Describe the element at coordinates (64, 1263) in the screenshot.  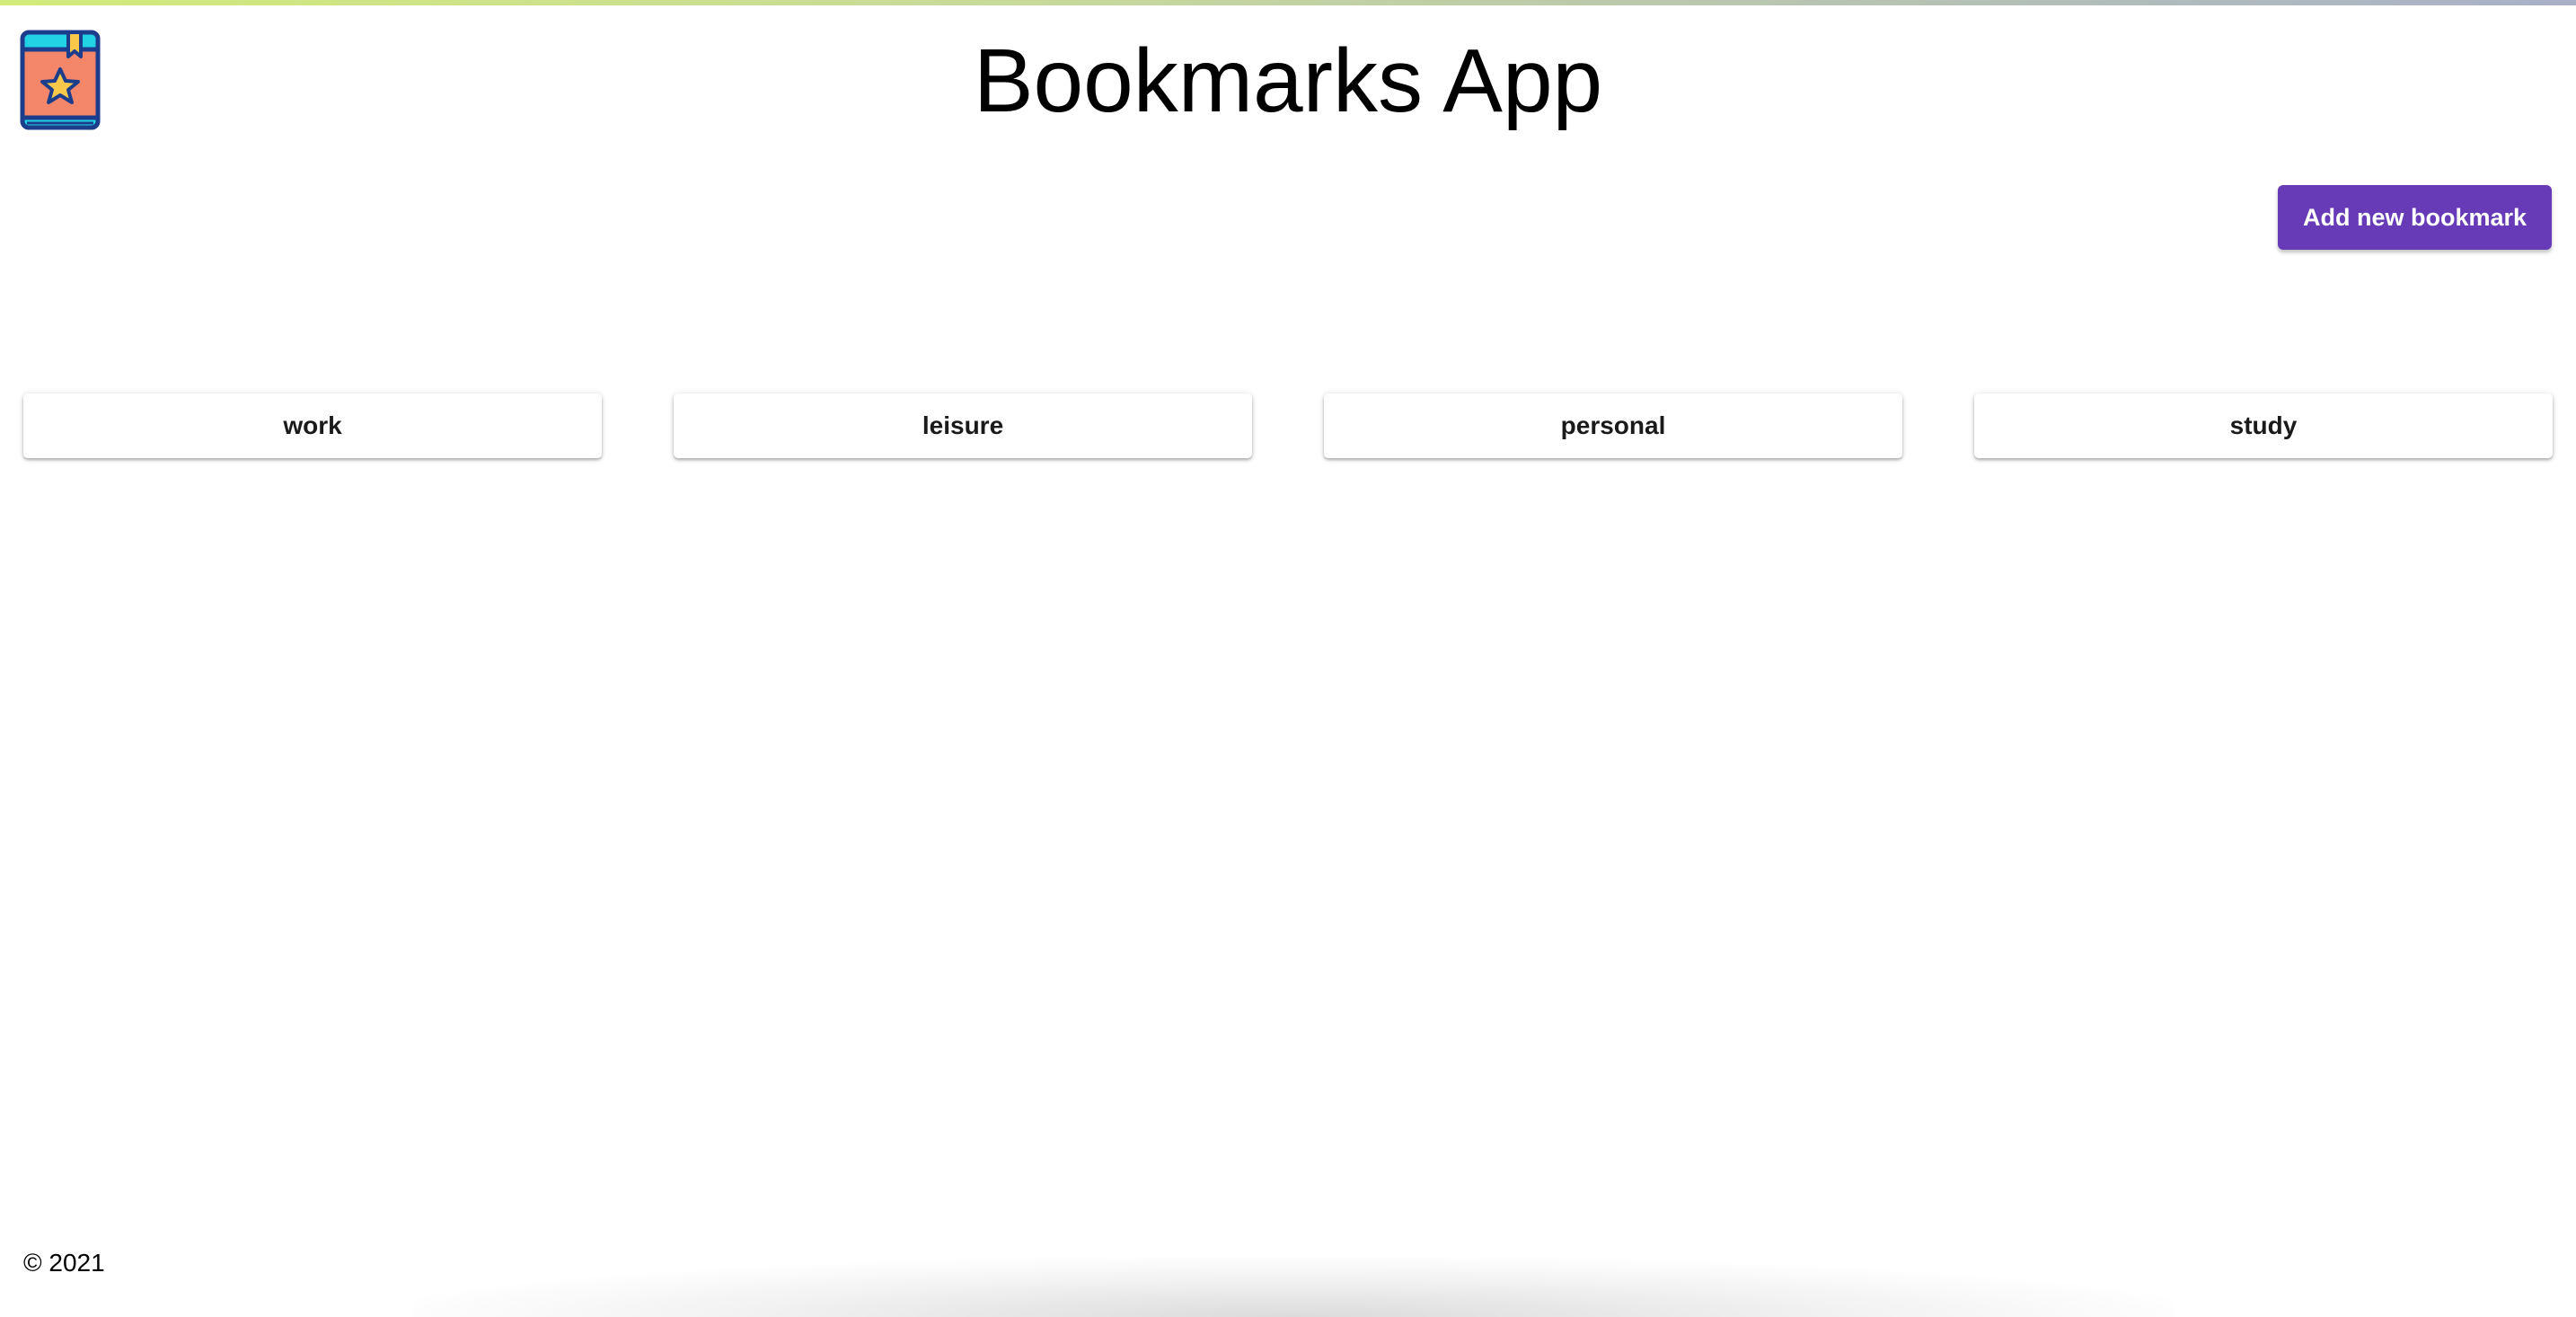
I see `footer-copyright: © 2021` at that location.